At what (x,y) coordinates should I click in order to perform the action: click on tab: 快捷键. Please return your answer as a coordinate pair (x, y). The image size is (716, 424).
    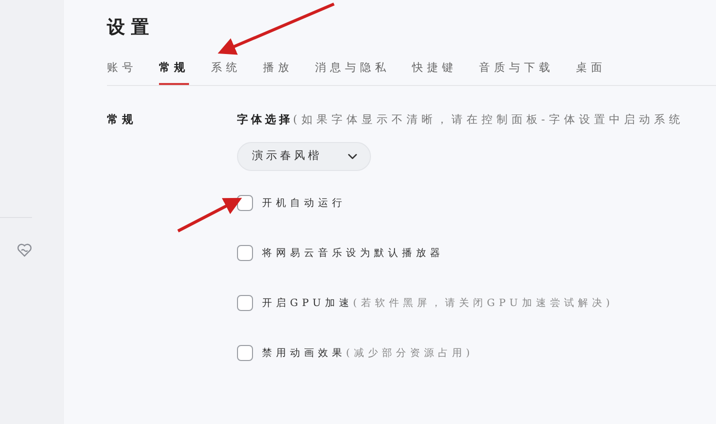
    Looking at the image, I should click on (434, 72).